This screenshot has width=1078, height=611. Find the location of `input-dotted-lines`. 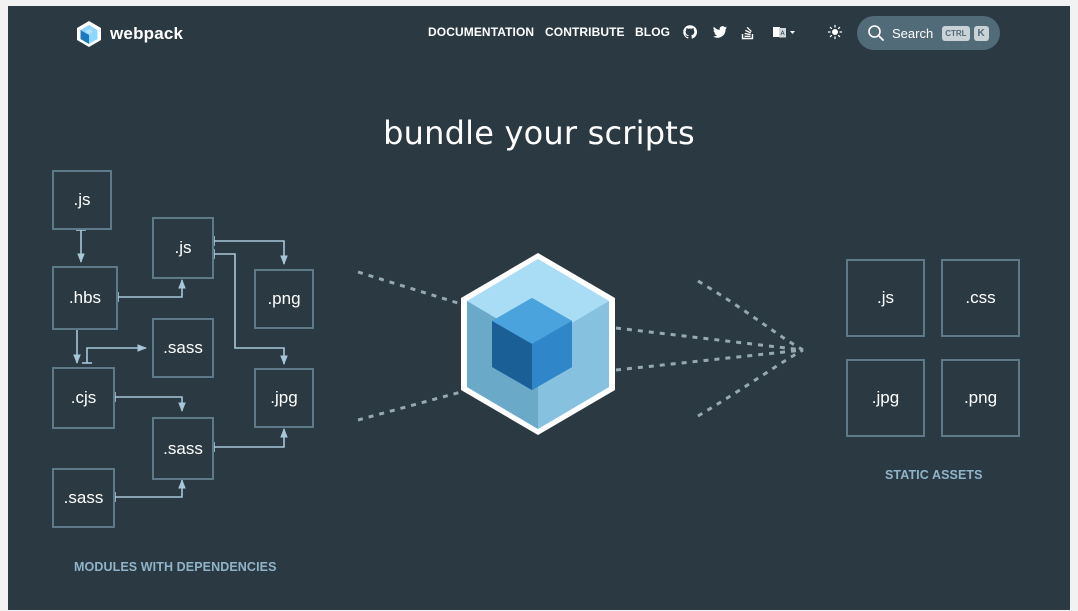

input-dotted-lines is located at coordinates (409, 346).